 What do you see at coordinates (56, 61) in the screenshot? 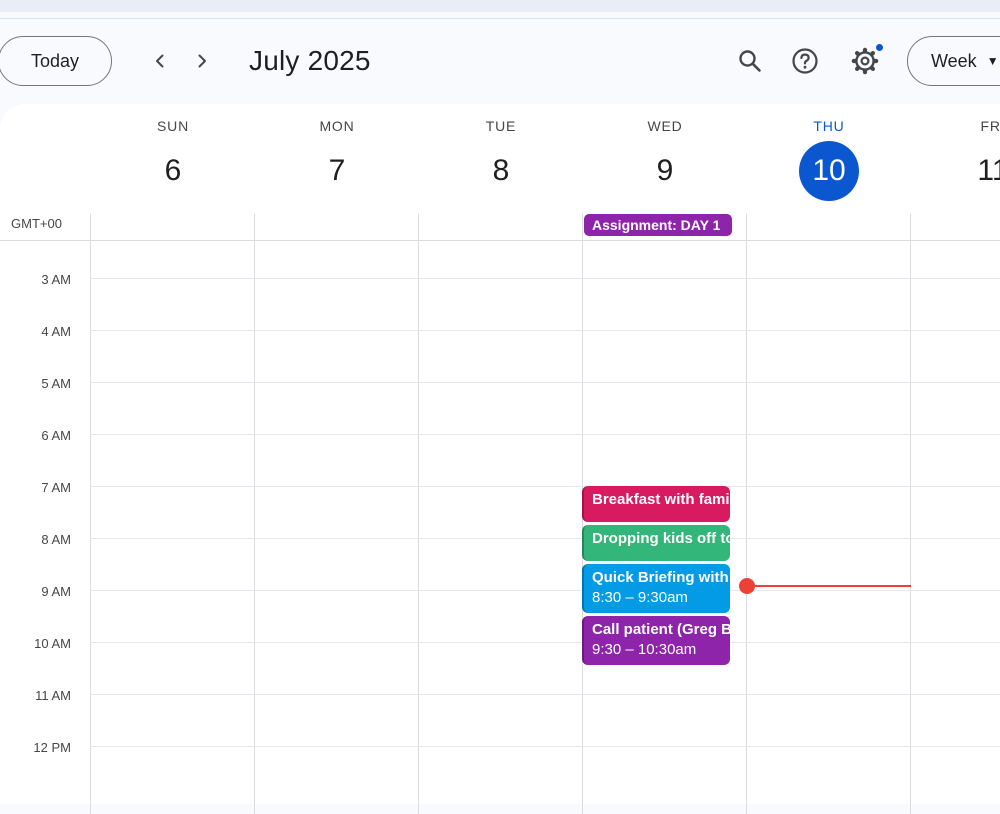
I see `today-button: Today` at bounding box center [56, 61].